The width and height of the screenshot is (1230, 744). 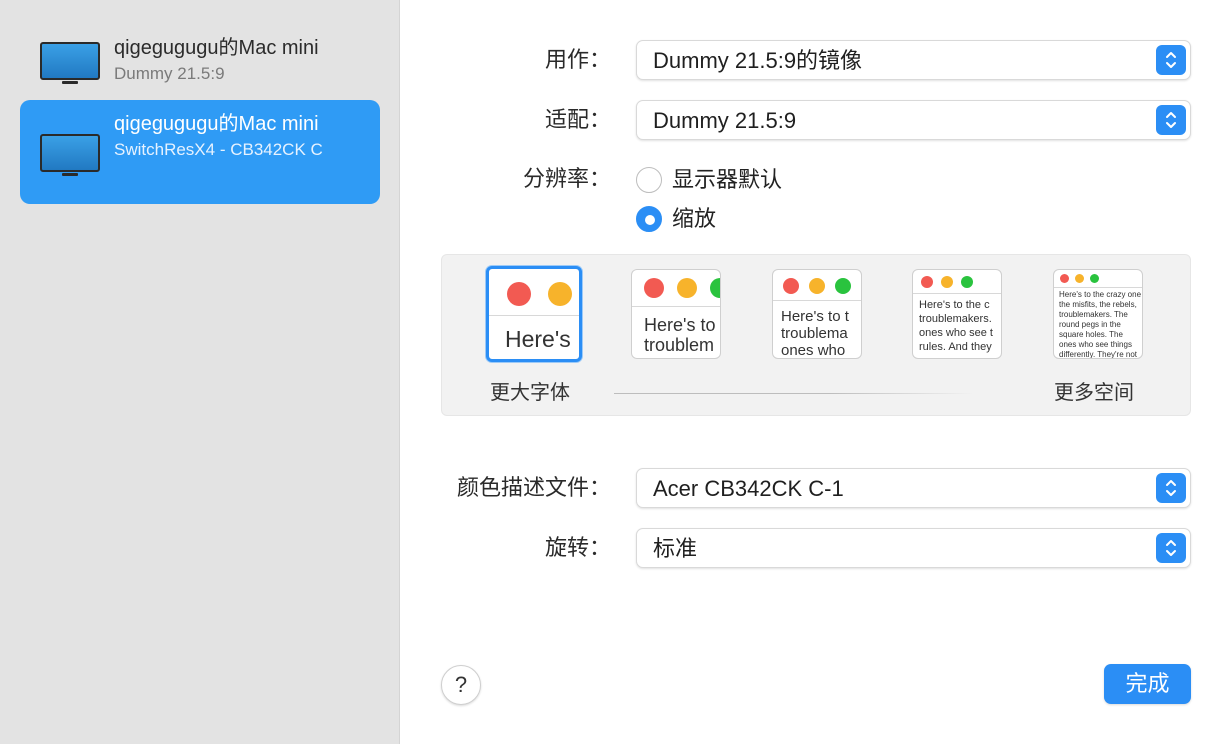 I want to click on resolution-default-option: 显示器默认, so click(x=709, y=180).